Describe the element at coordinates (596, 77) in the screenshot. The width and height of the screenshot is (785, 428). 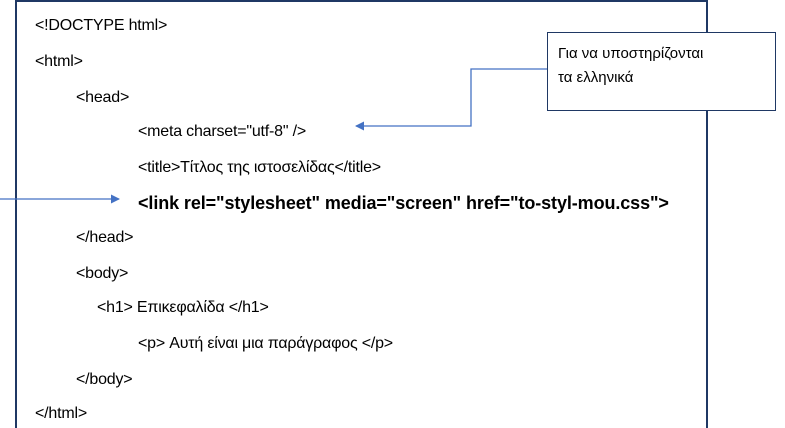
I see `callout-line-2: τα ελληνικά` at that location.